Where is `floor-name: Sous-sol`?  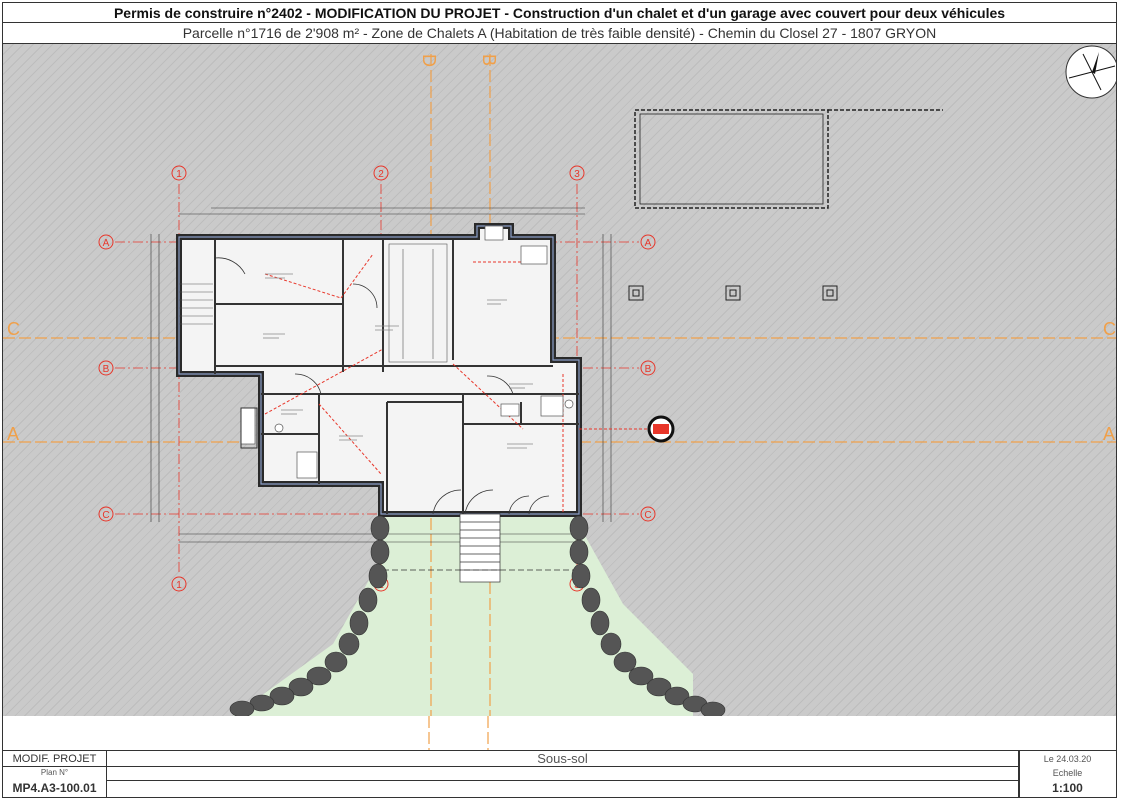
floor-name: Sous-sol is located at coordinates (563, 759).